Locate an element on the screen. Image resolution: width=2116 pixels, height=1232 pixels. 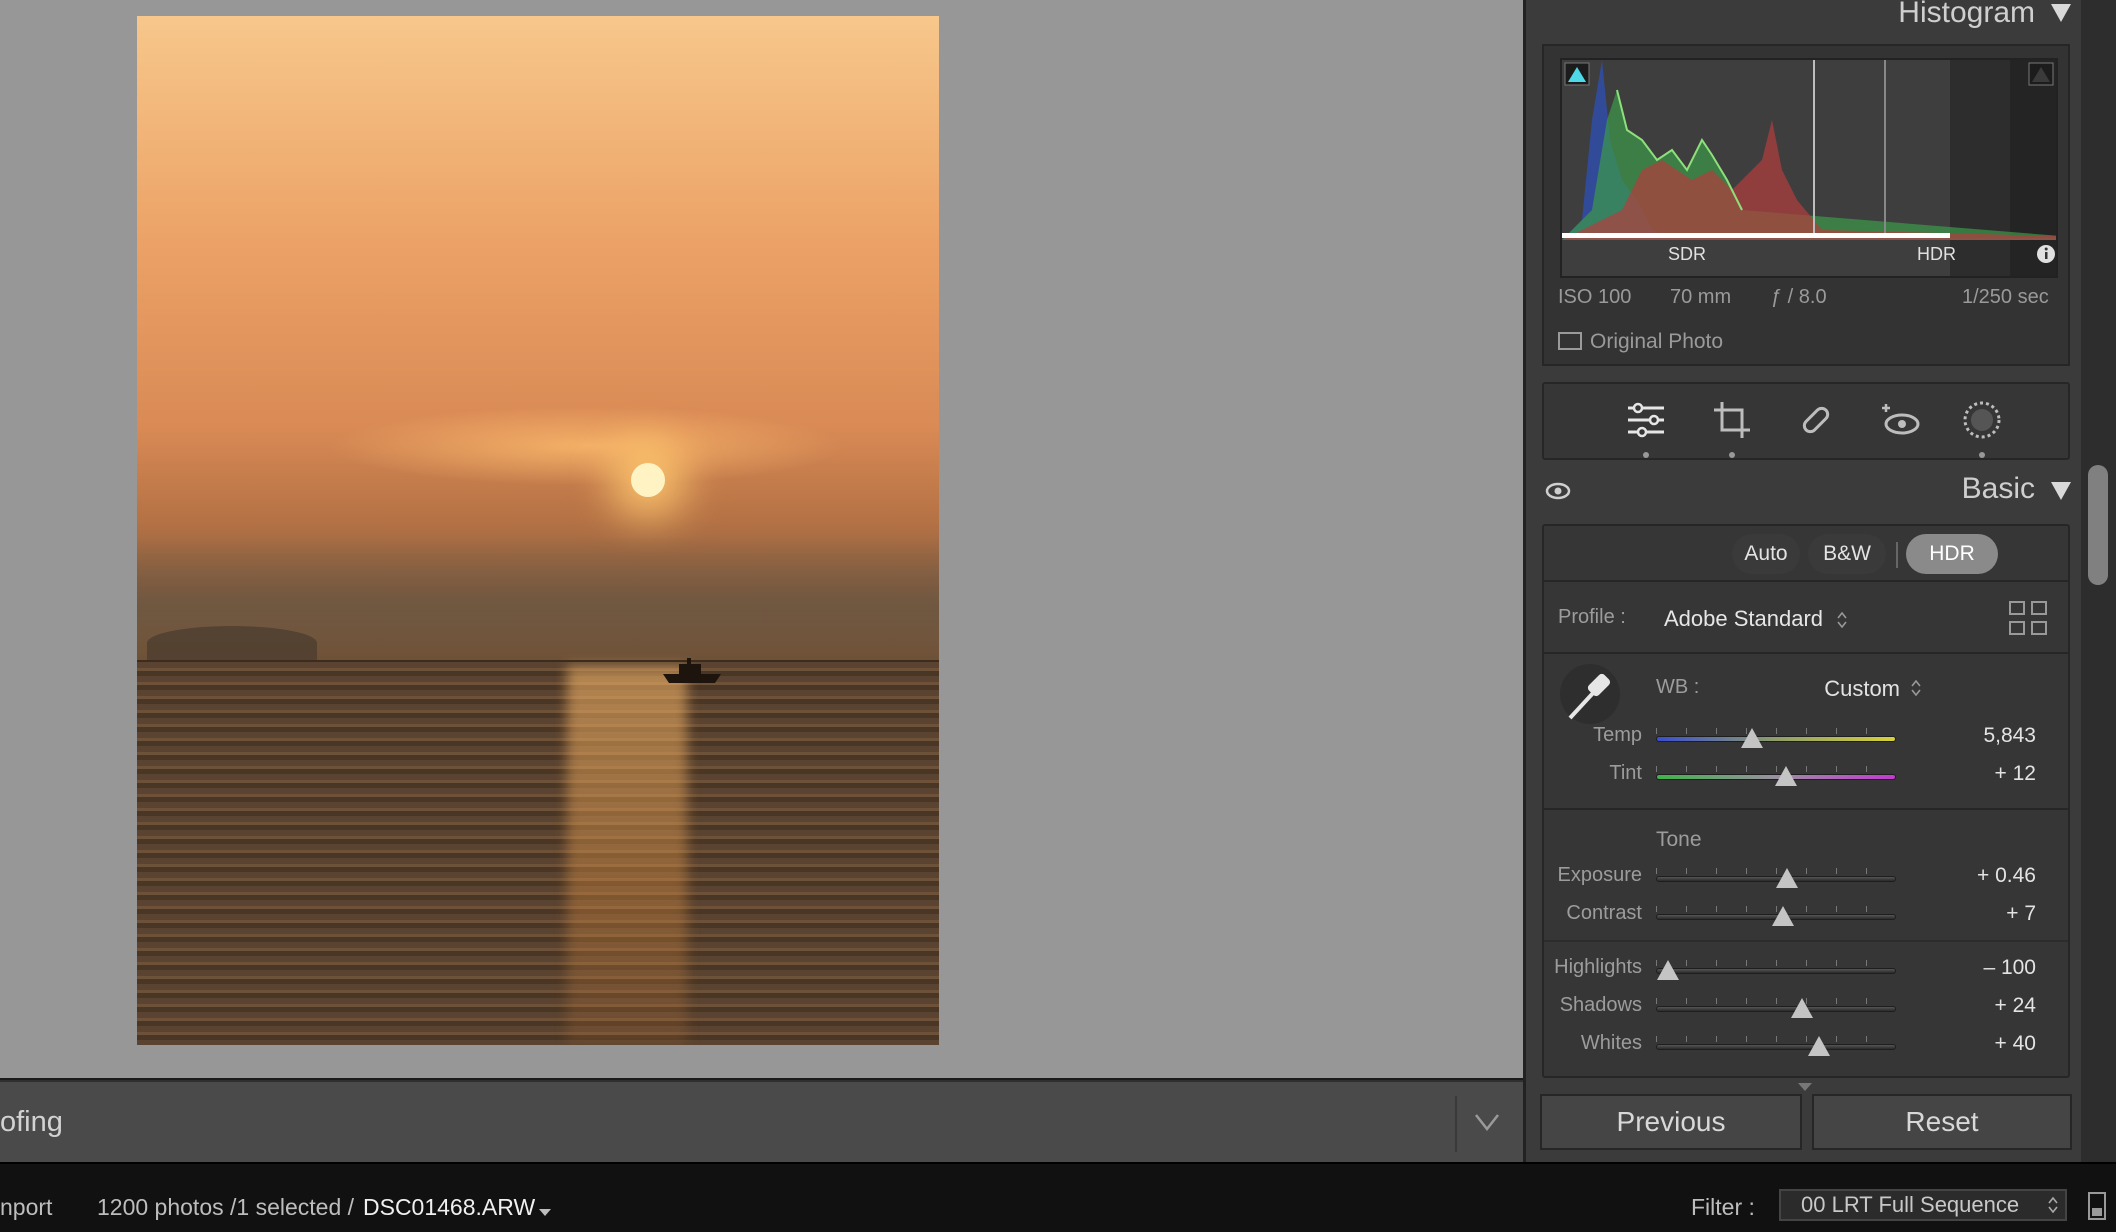
red-eye-icon is located at coordinates (1900, 420).